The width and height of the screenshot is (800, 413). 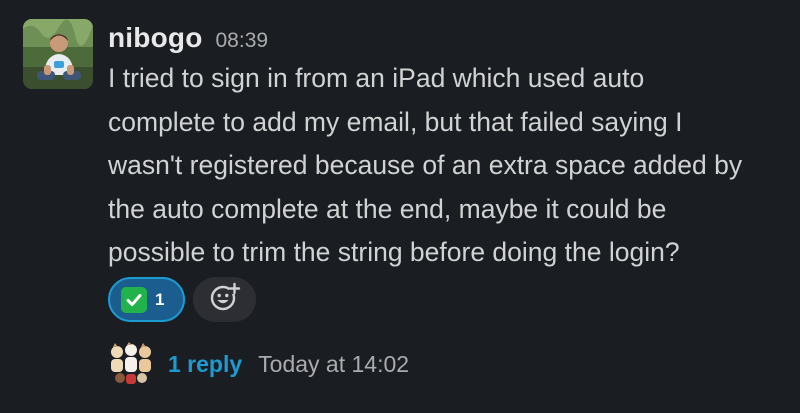 I want to click on add-emoji-icon, so click(x=225, y=299).